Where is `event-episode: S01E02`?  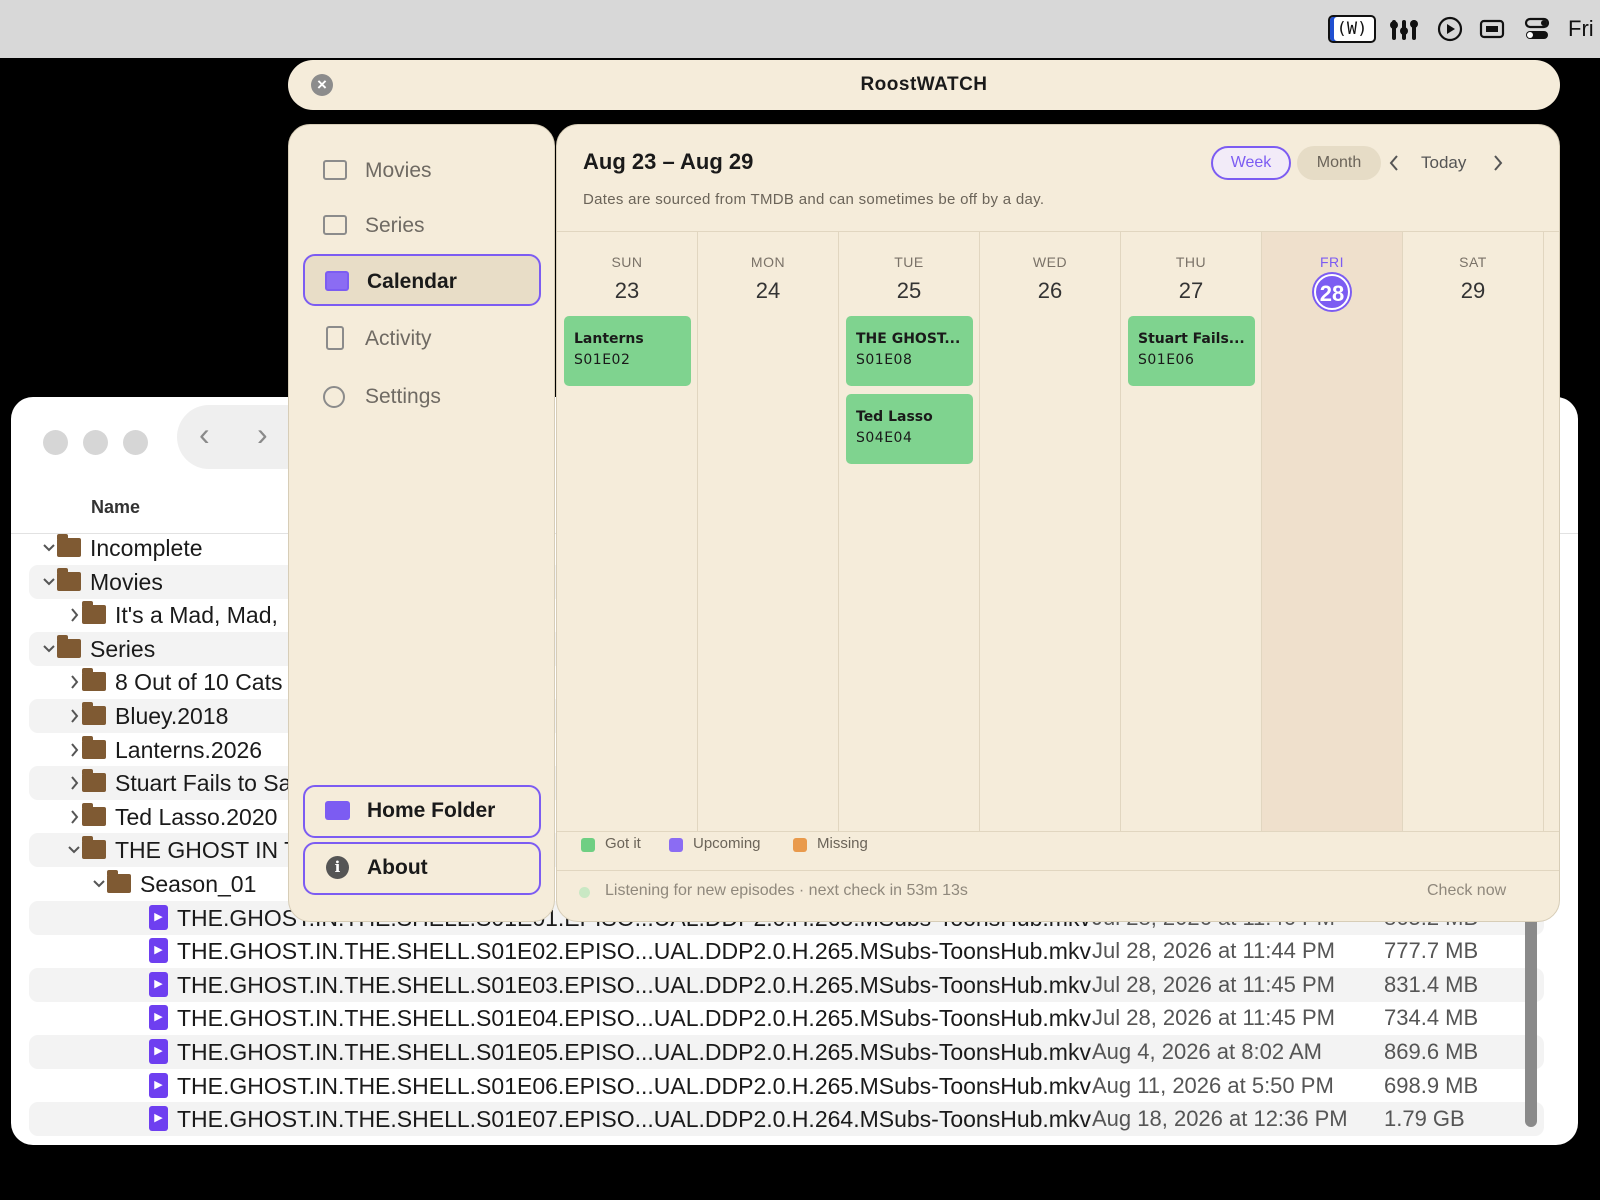
event-episode: S01E02 is located at coordinates (602, 360).